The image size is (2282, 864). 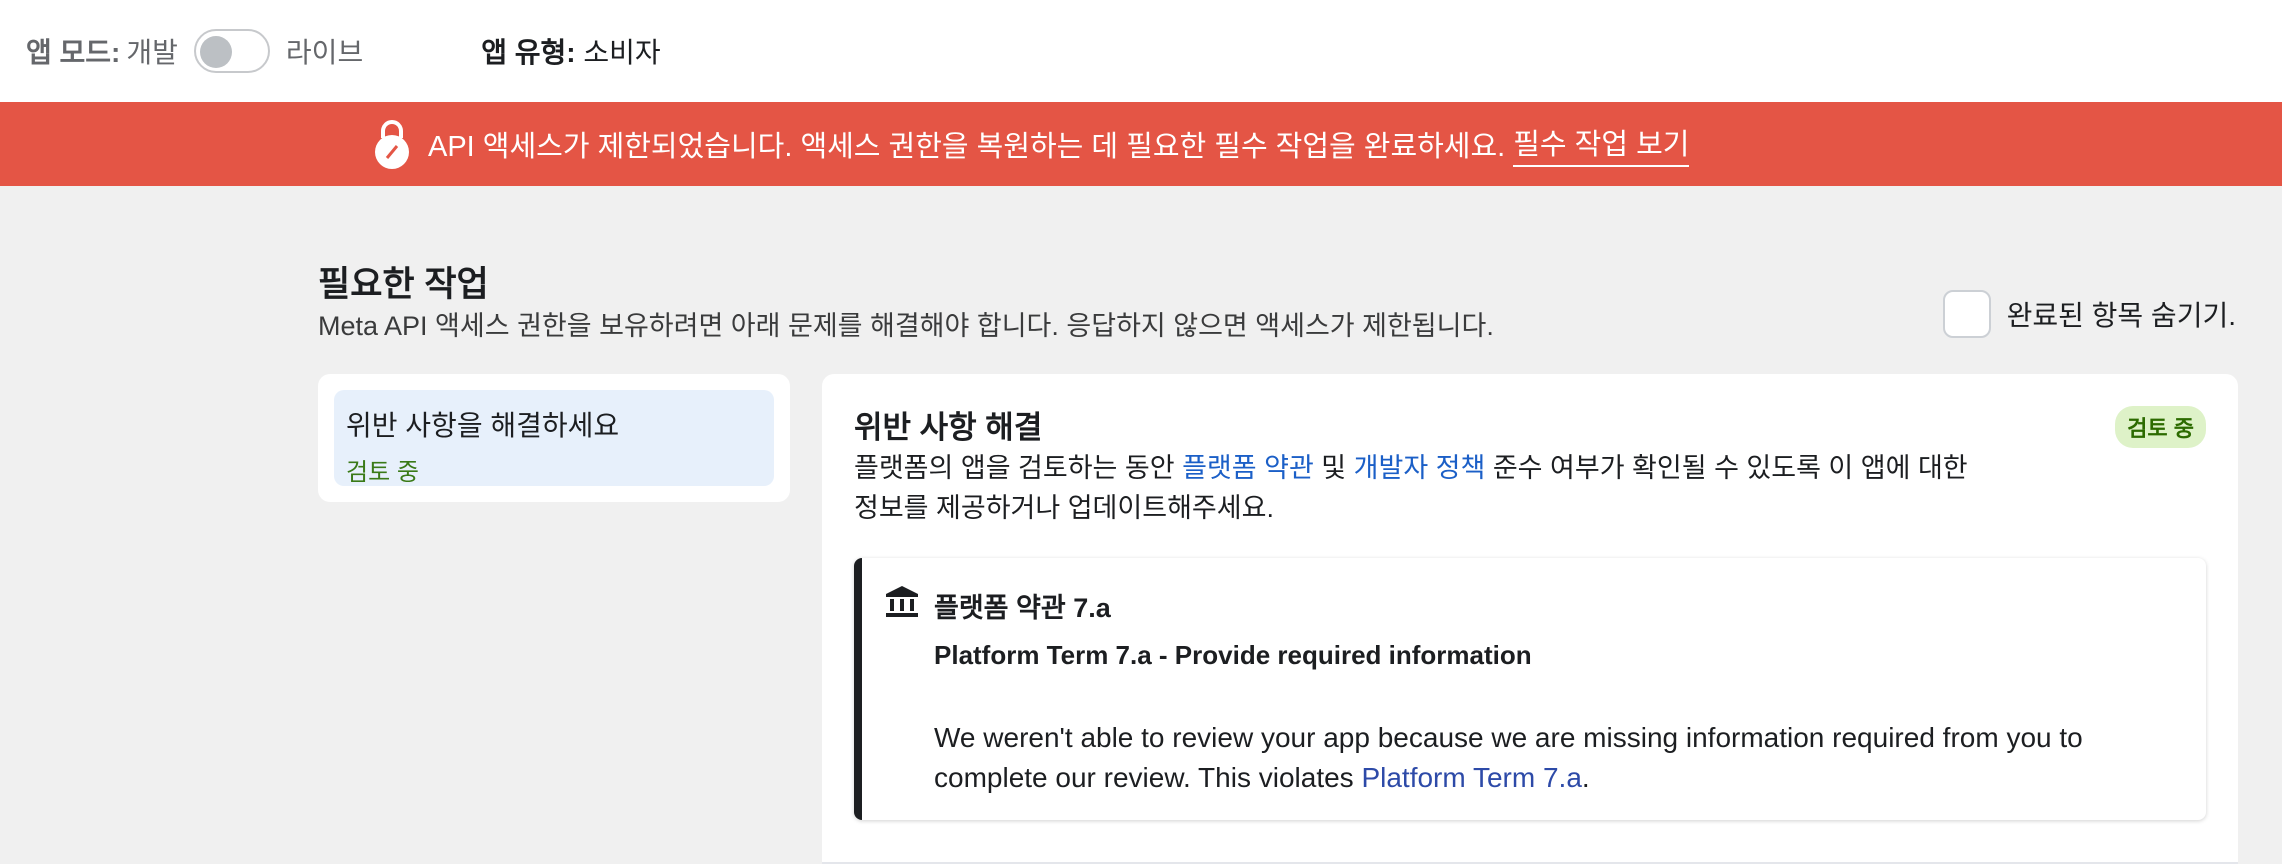 What do you see at coordinates (1966, 314) in the screenshot?
I see `hide-completed-checkbox` at bounding box center [1966, 314].